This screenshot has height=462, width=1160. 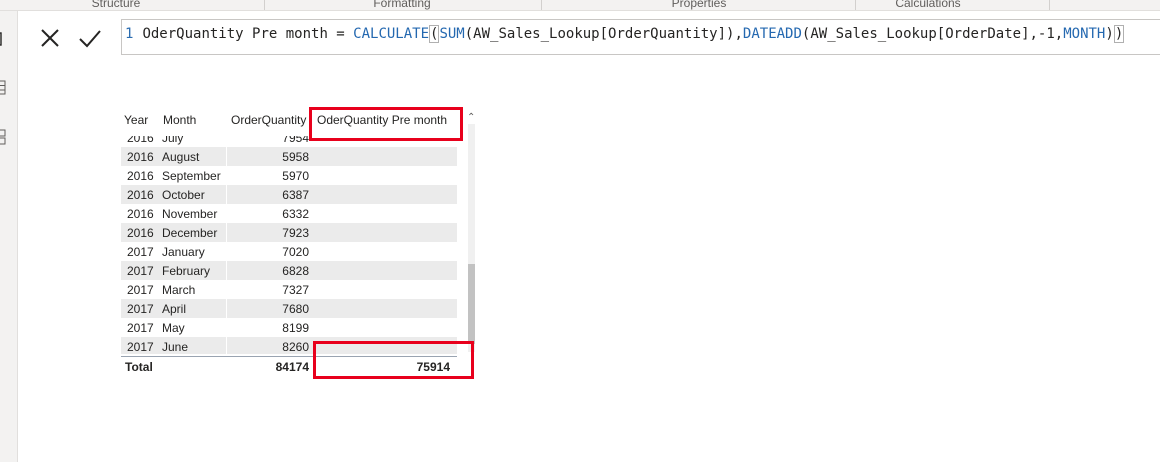 What do you see at coordinates (139, 367) in the screenshot?
I see `total-label: Total` at bounding box center [139, 367].